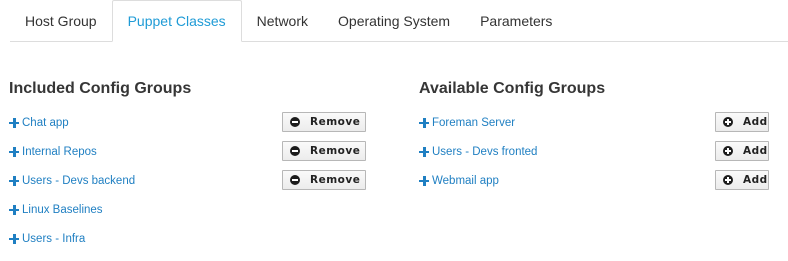 The height and width of the screenshot is (261, 788). What do you see at coordinates (394, 20) in the screenshot?
I see `tab-operating-system: Operating System` at bounding box center [394, 20].